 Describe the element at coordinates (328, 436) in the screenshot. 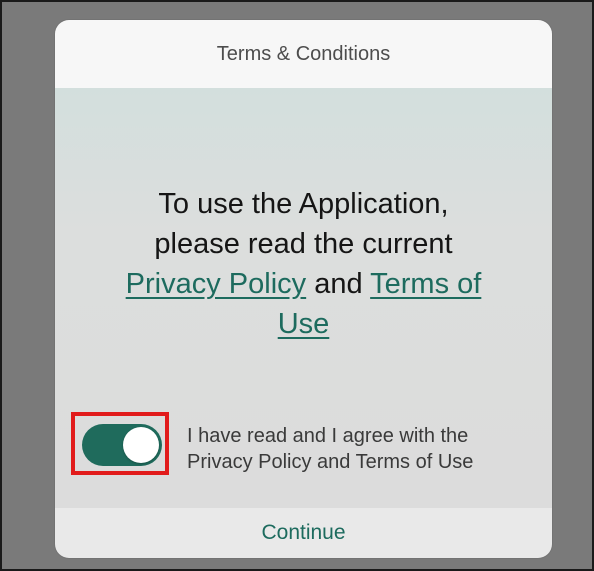

I see `consent-label-line-1: I have read and I agree with the` at that location.